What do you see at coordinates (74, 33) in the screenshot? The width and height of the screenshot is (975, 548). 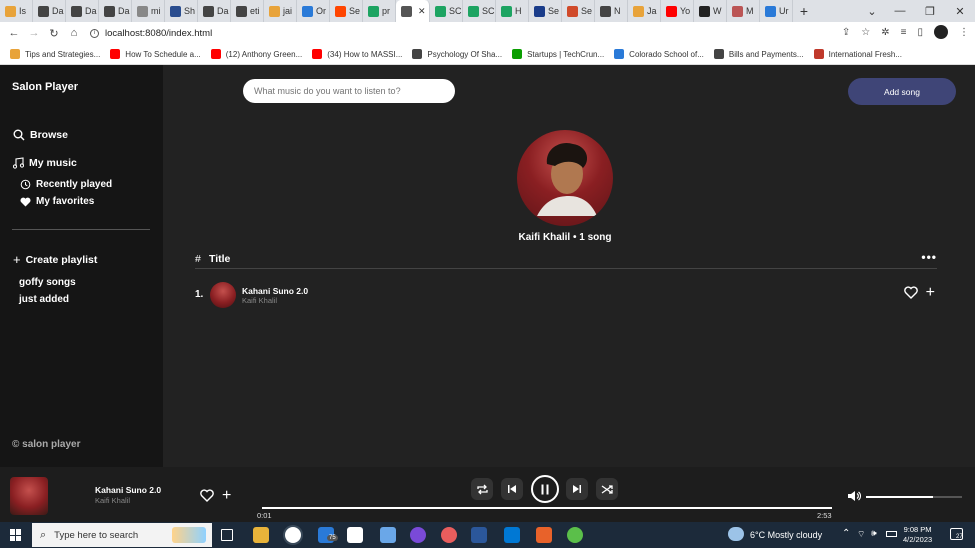 I see `home-icon: ⌂` at bounding box center [74, 33].